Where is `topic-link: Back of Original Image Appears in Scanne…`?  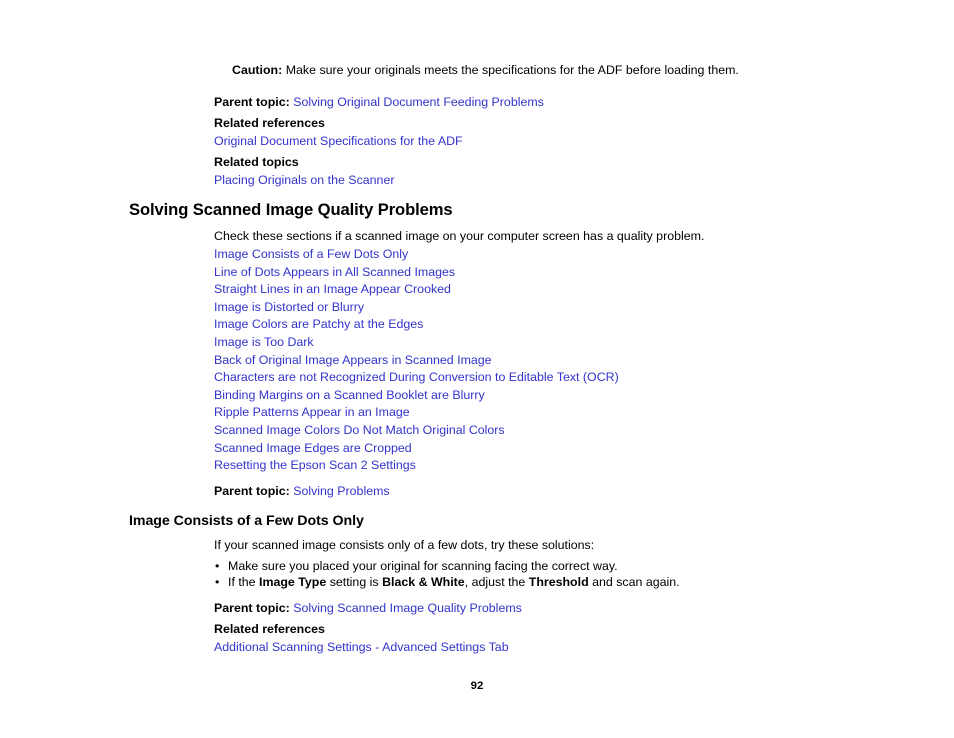
topic-link: Back of Original Image Appears in Scanne… is located at coordinates (416, 361).